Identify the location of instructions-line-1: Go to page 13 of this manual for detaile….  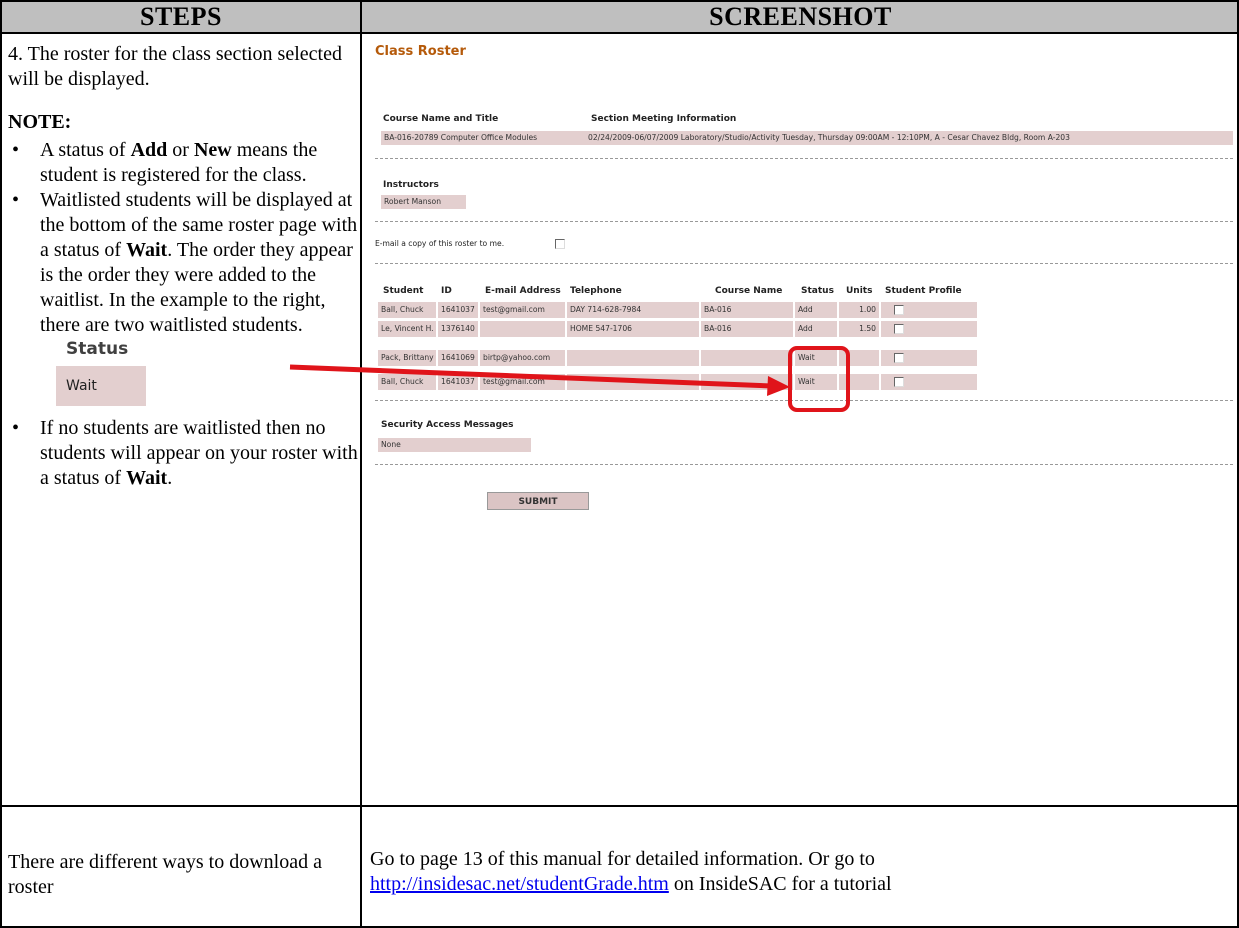
(622, 859).